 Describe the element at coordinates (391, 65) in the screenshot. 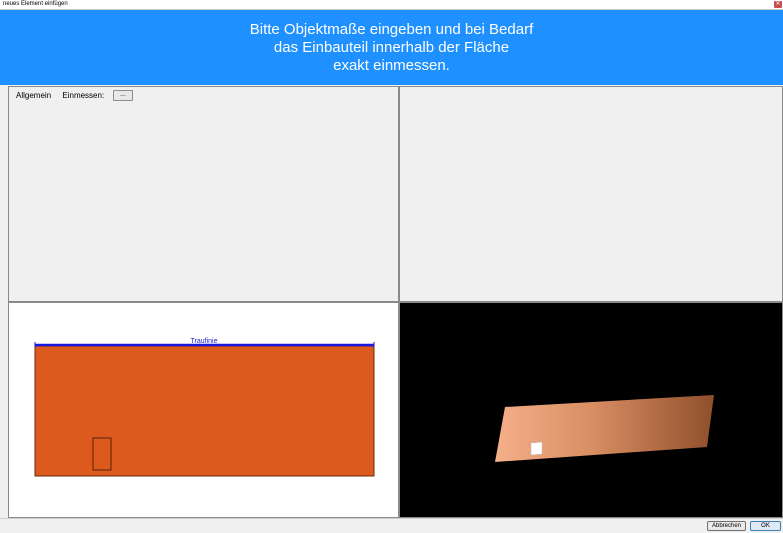

I see `instruction-line-3: exakt einmessen.` at that location.